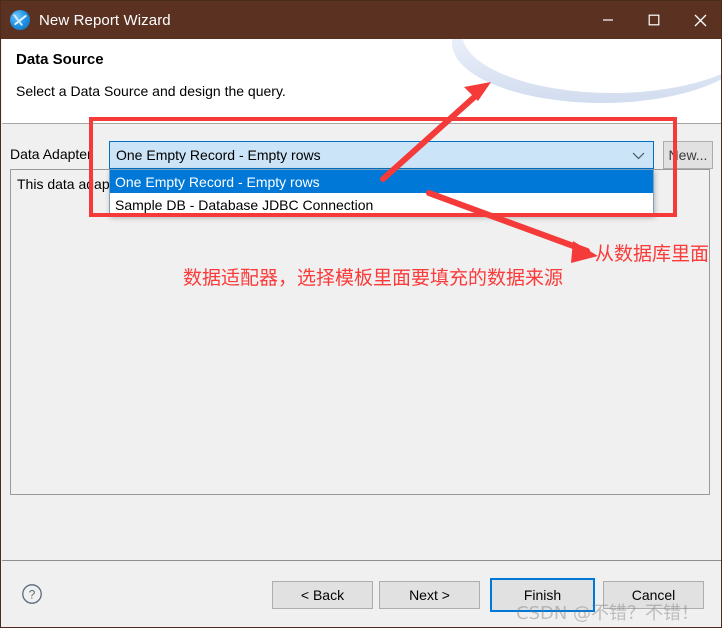  Describe the element at coordinates (638, 155) in the screenshot. I see `chevron-down-icon` at that location.